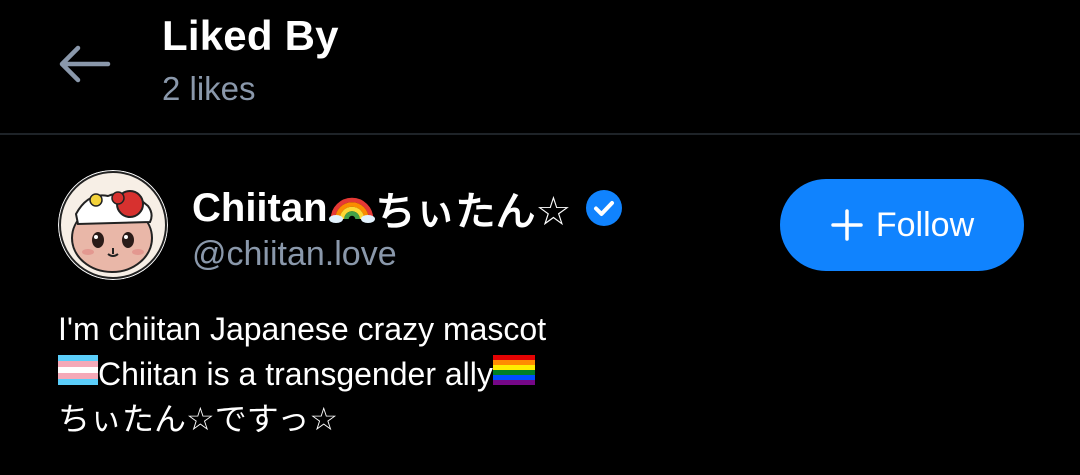 The height and width of the screenshot is (475, 1080). I want to click on arrow-left-icon, so click(85, 64).